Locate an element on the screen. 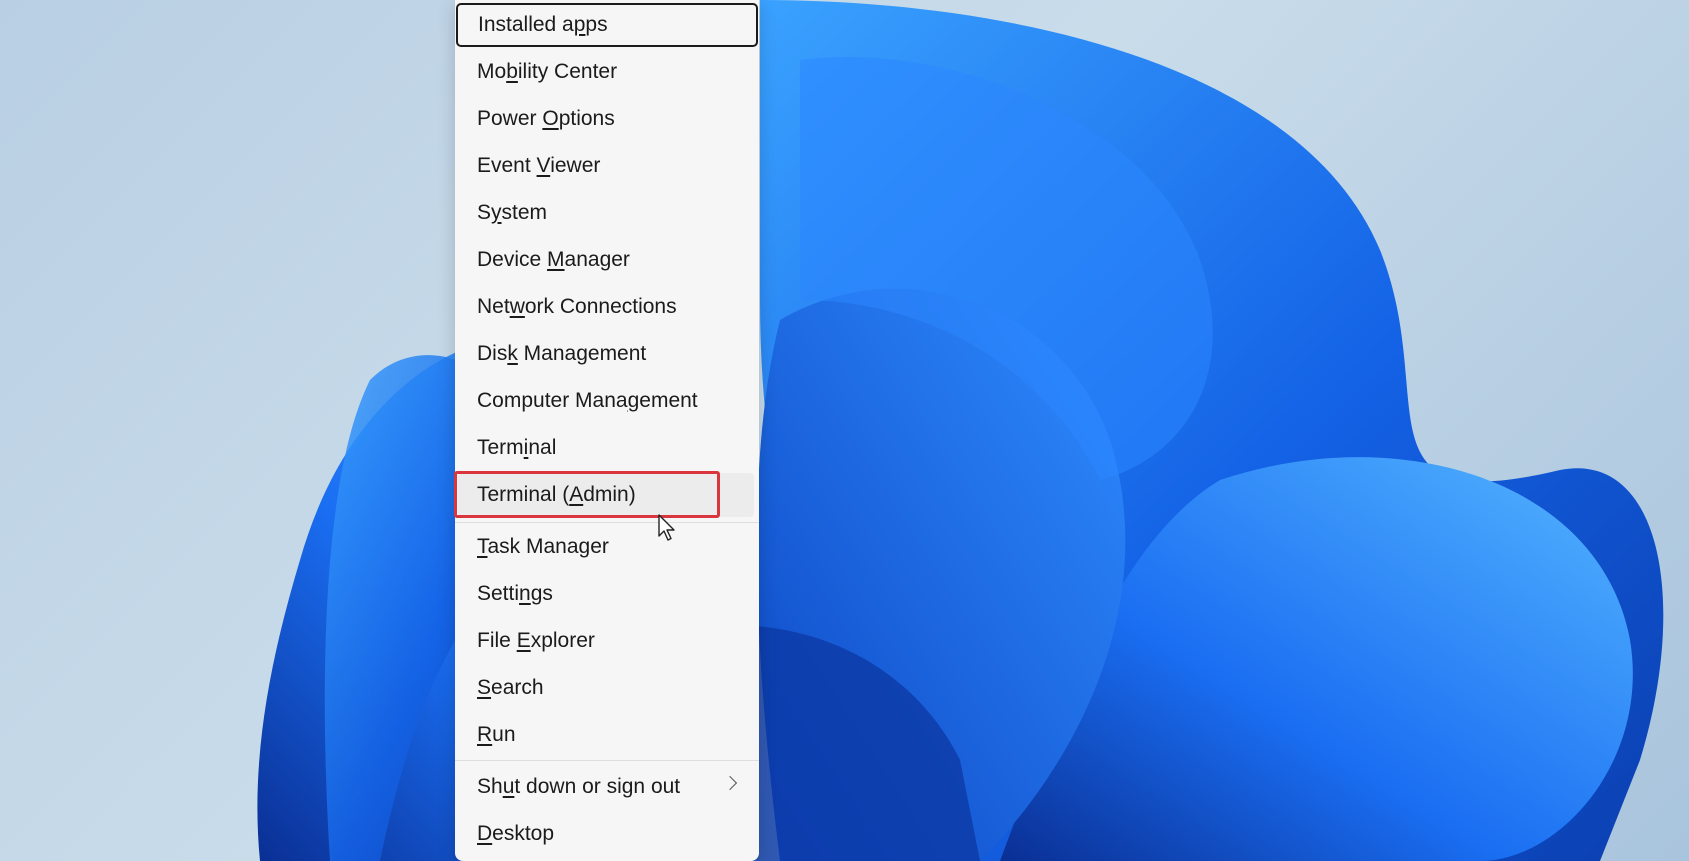 The width and height of the screenshot is (1689, 861). menu-item-system: System is located at coordinates (607, 213).